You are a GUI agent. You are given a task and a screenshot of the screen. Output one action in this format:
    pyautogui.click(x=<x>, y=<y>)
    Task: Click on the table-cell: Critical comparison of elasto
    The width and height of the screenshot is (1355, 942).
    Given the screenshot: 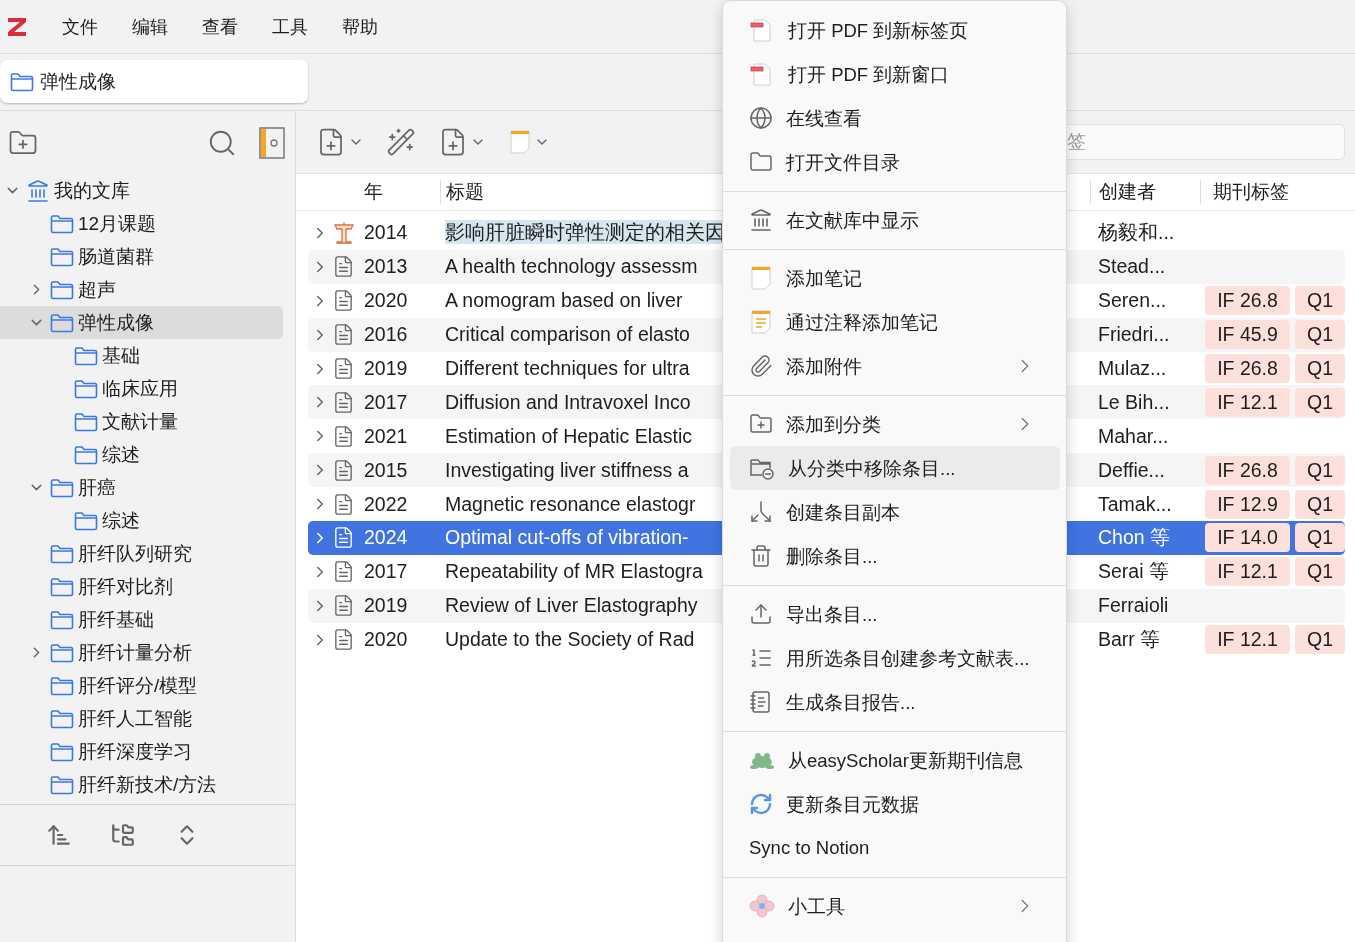 What is the action you would take?
    pyautogui.click(x=567, y=334)
    